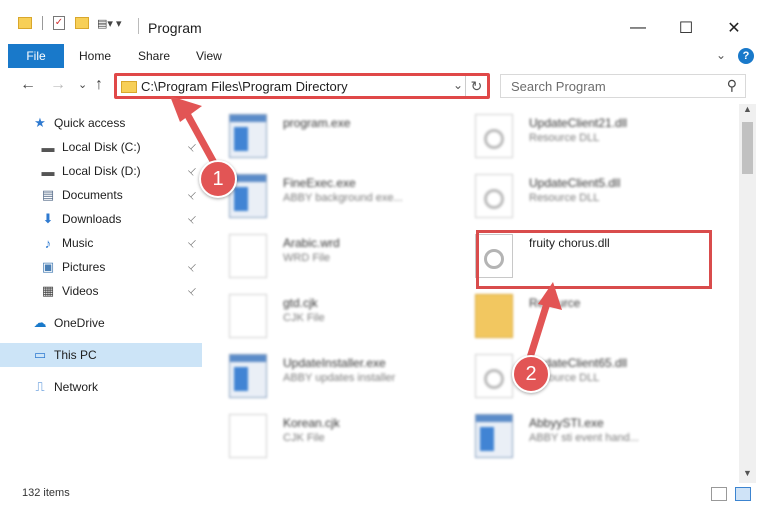 Image resolution: width=769 pixels, height=515 pixels. What do you see at coordinates (311, 423) in the screenshot?
I see `file-name: Korean.cjk` at bounding box center [311, 423].